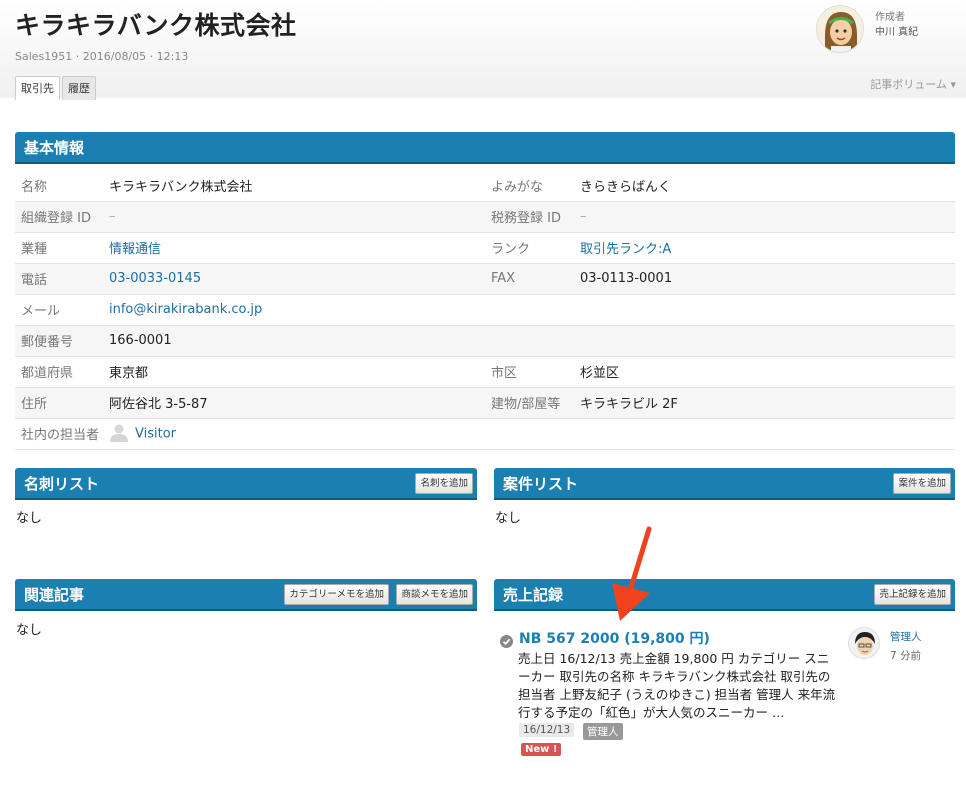 The height and width of the screenshot is (791, 966). Describe the element at coordinates (119, 434) in the screenshot. I see `person-icon` at that location.